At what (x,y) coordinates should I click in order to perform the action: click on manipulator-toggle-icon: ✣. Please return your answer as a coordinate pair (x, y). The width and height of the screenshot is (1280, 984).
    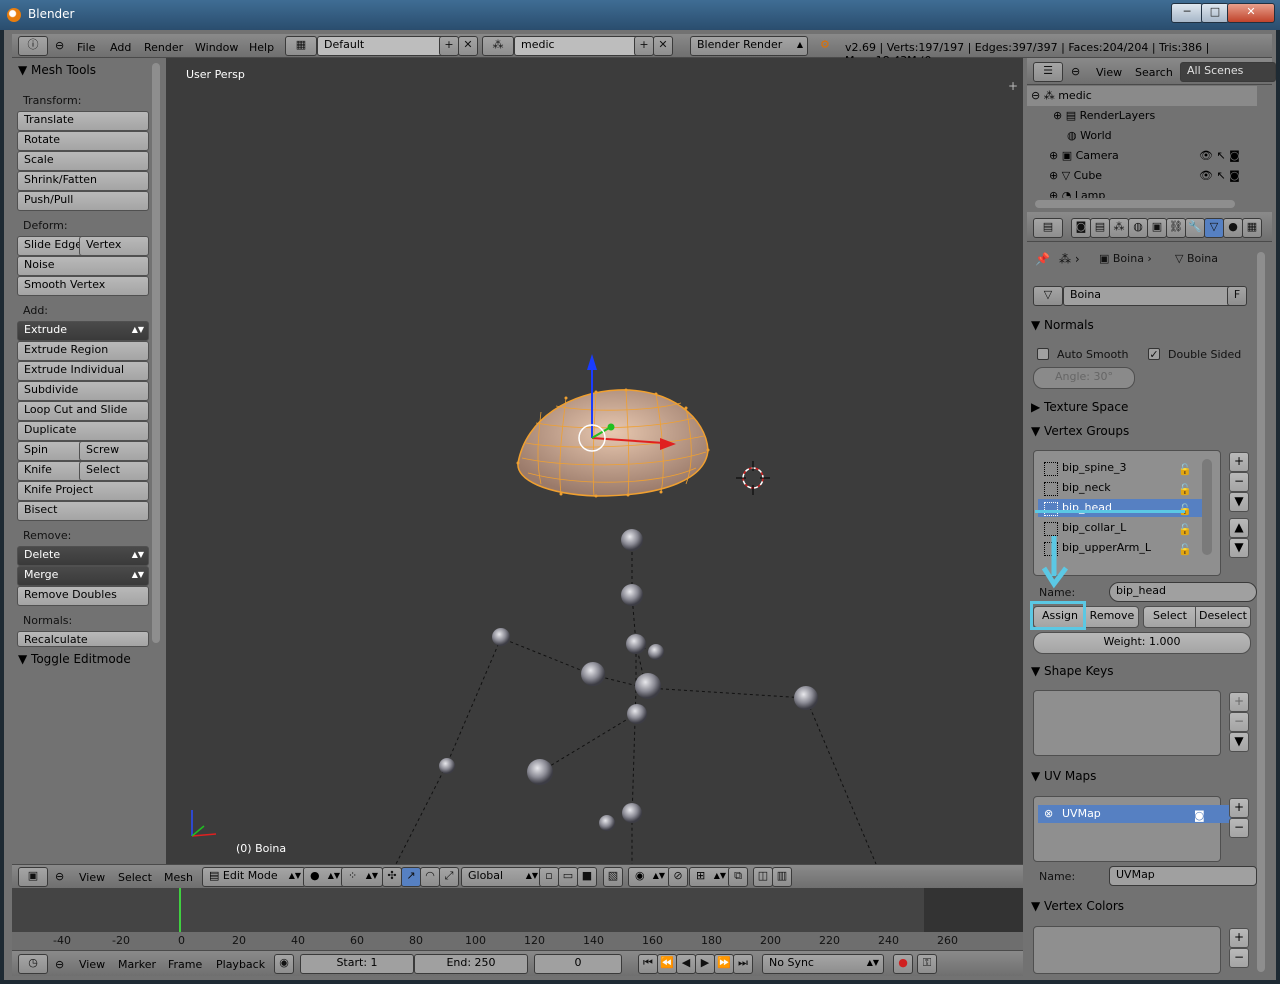
    Looking at the image, I should click on (392, 877).